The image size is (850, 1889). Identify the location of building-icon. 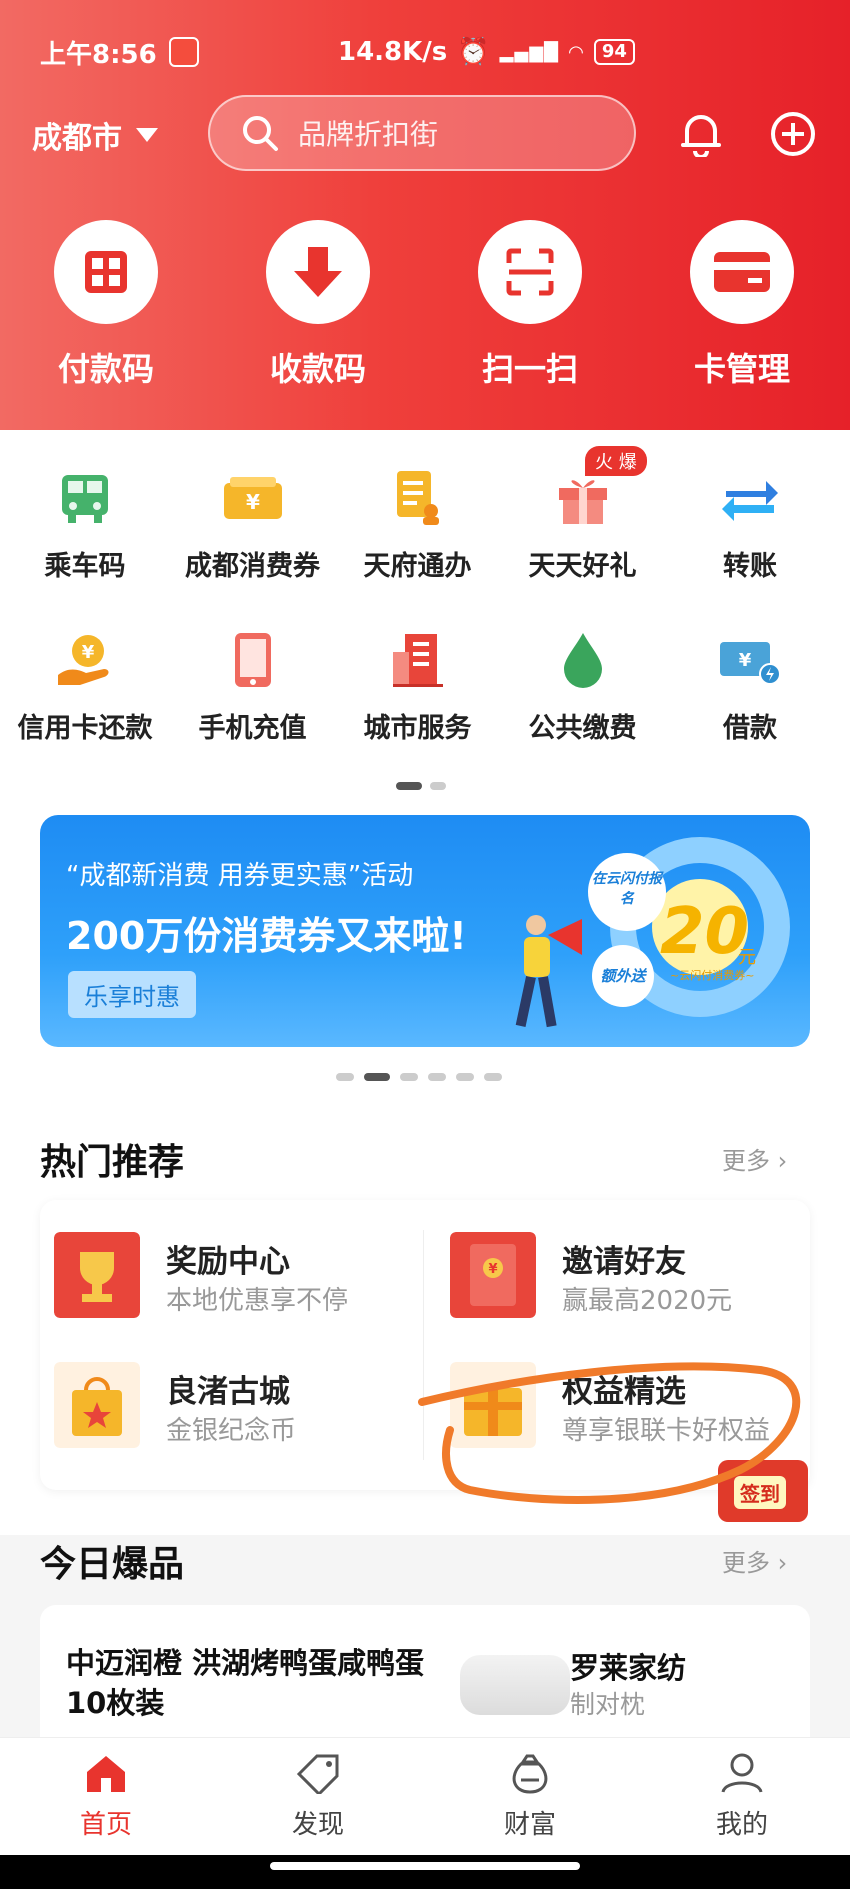
(417, 660).